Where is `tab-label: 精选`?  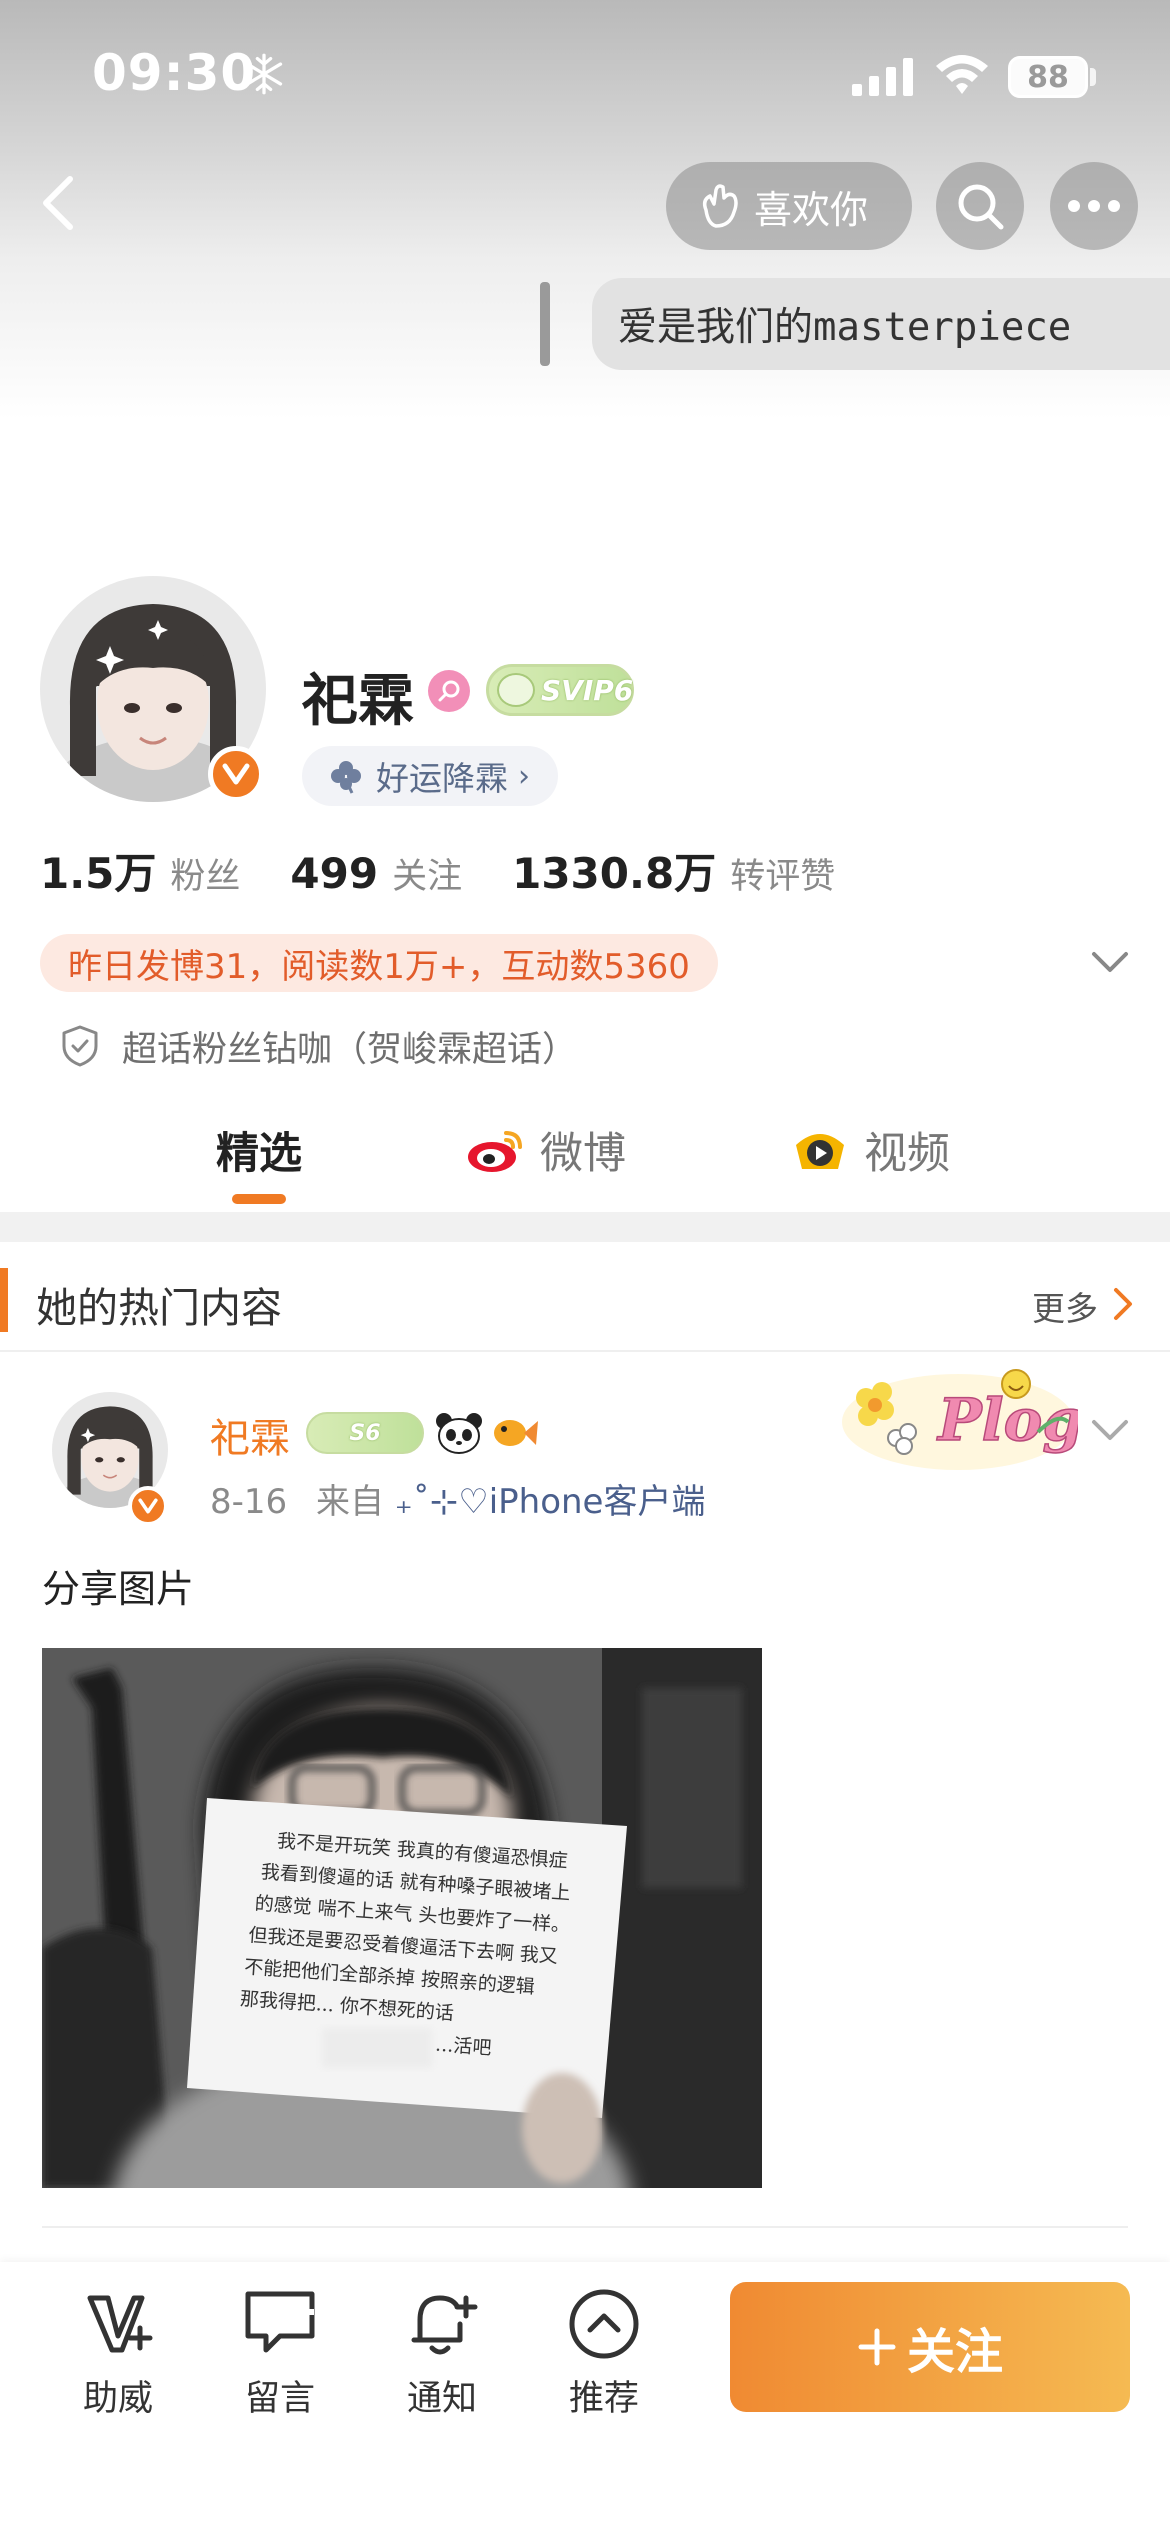
tab-label: 精选 is located at coordinates (259, 1154).